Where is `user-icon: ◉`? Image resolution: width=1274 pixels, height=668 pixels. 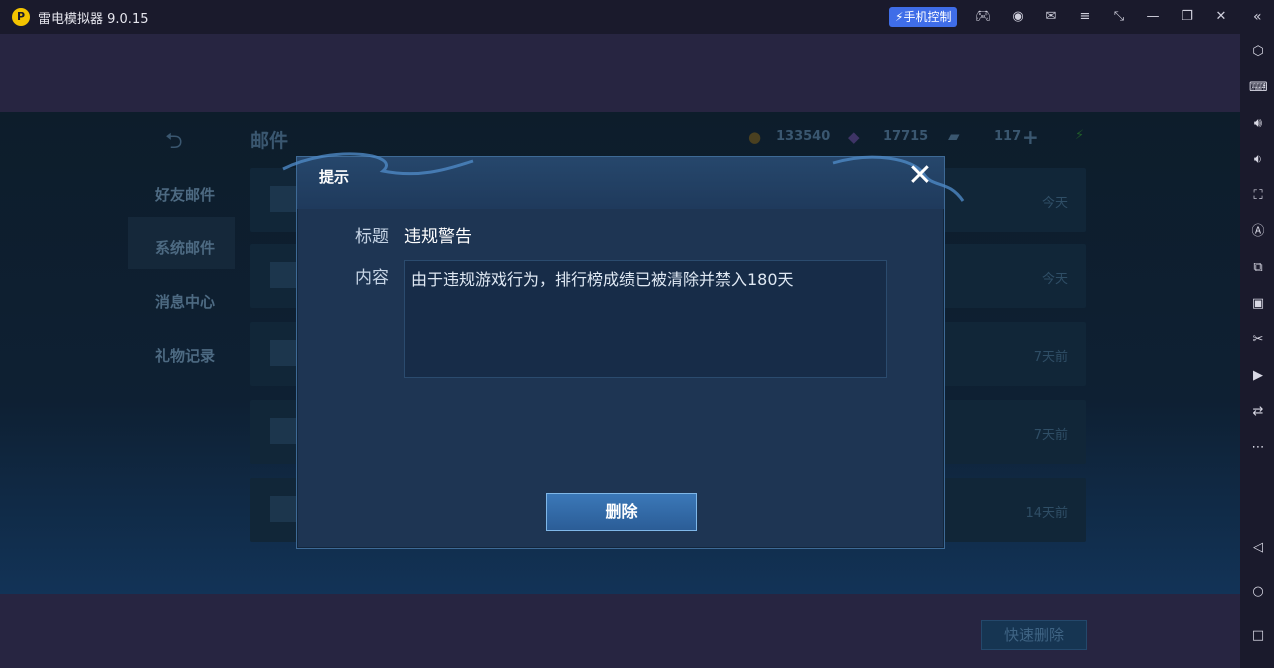
user-icon: ◉ is located at coordinates (1018, 17).